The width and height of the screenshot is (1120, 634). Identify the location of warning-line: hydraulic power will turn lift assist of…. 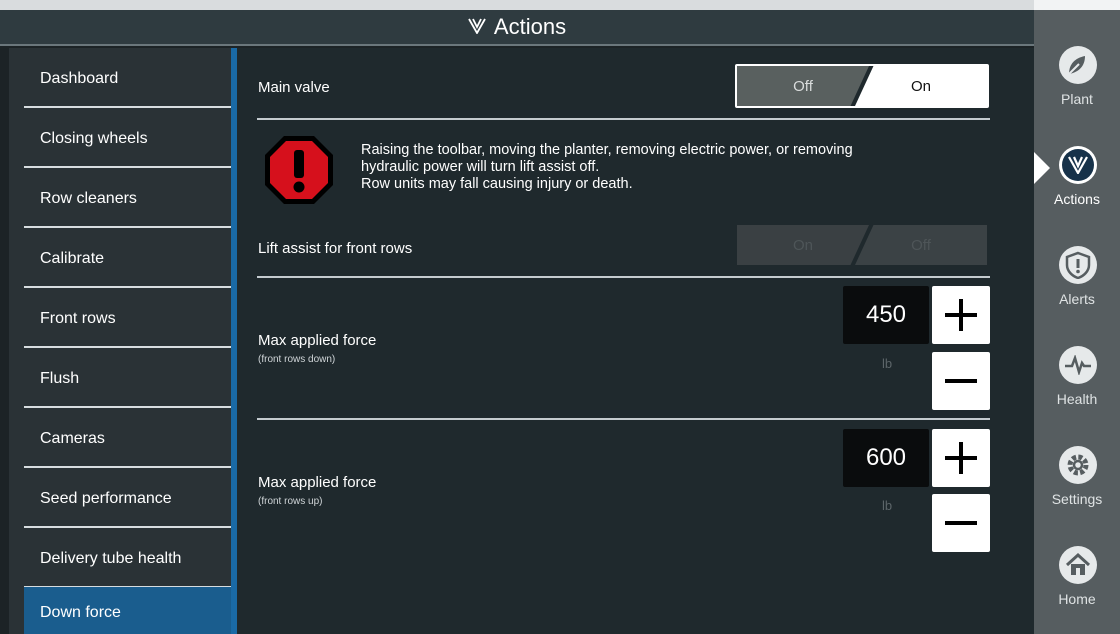
(480, 167).